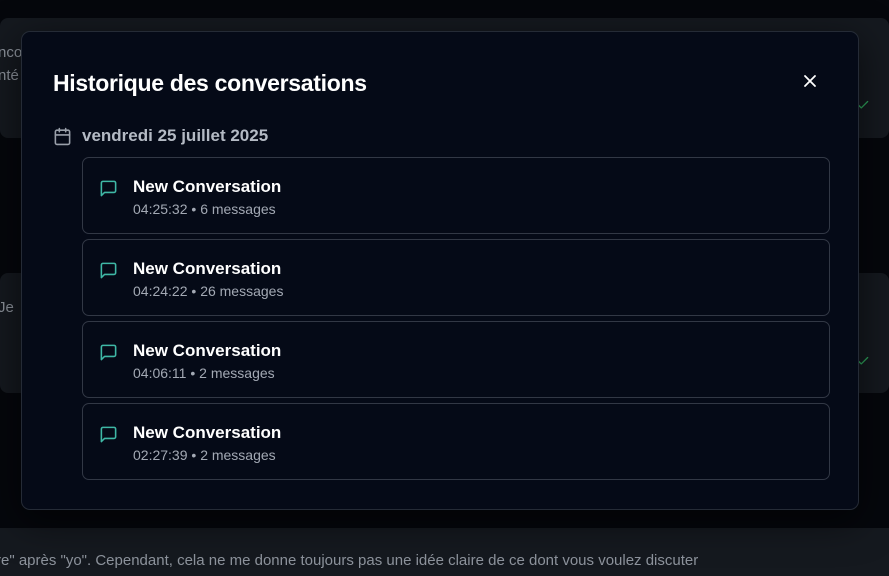  What do you see at coordinates (160, 291) in the screenshot?
I see `conversation-time: 04:24:22` at bounding box center [160, 291].